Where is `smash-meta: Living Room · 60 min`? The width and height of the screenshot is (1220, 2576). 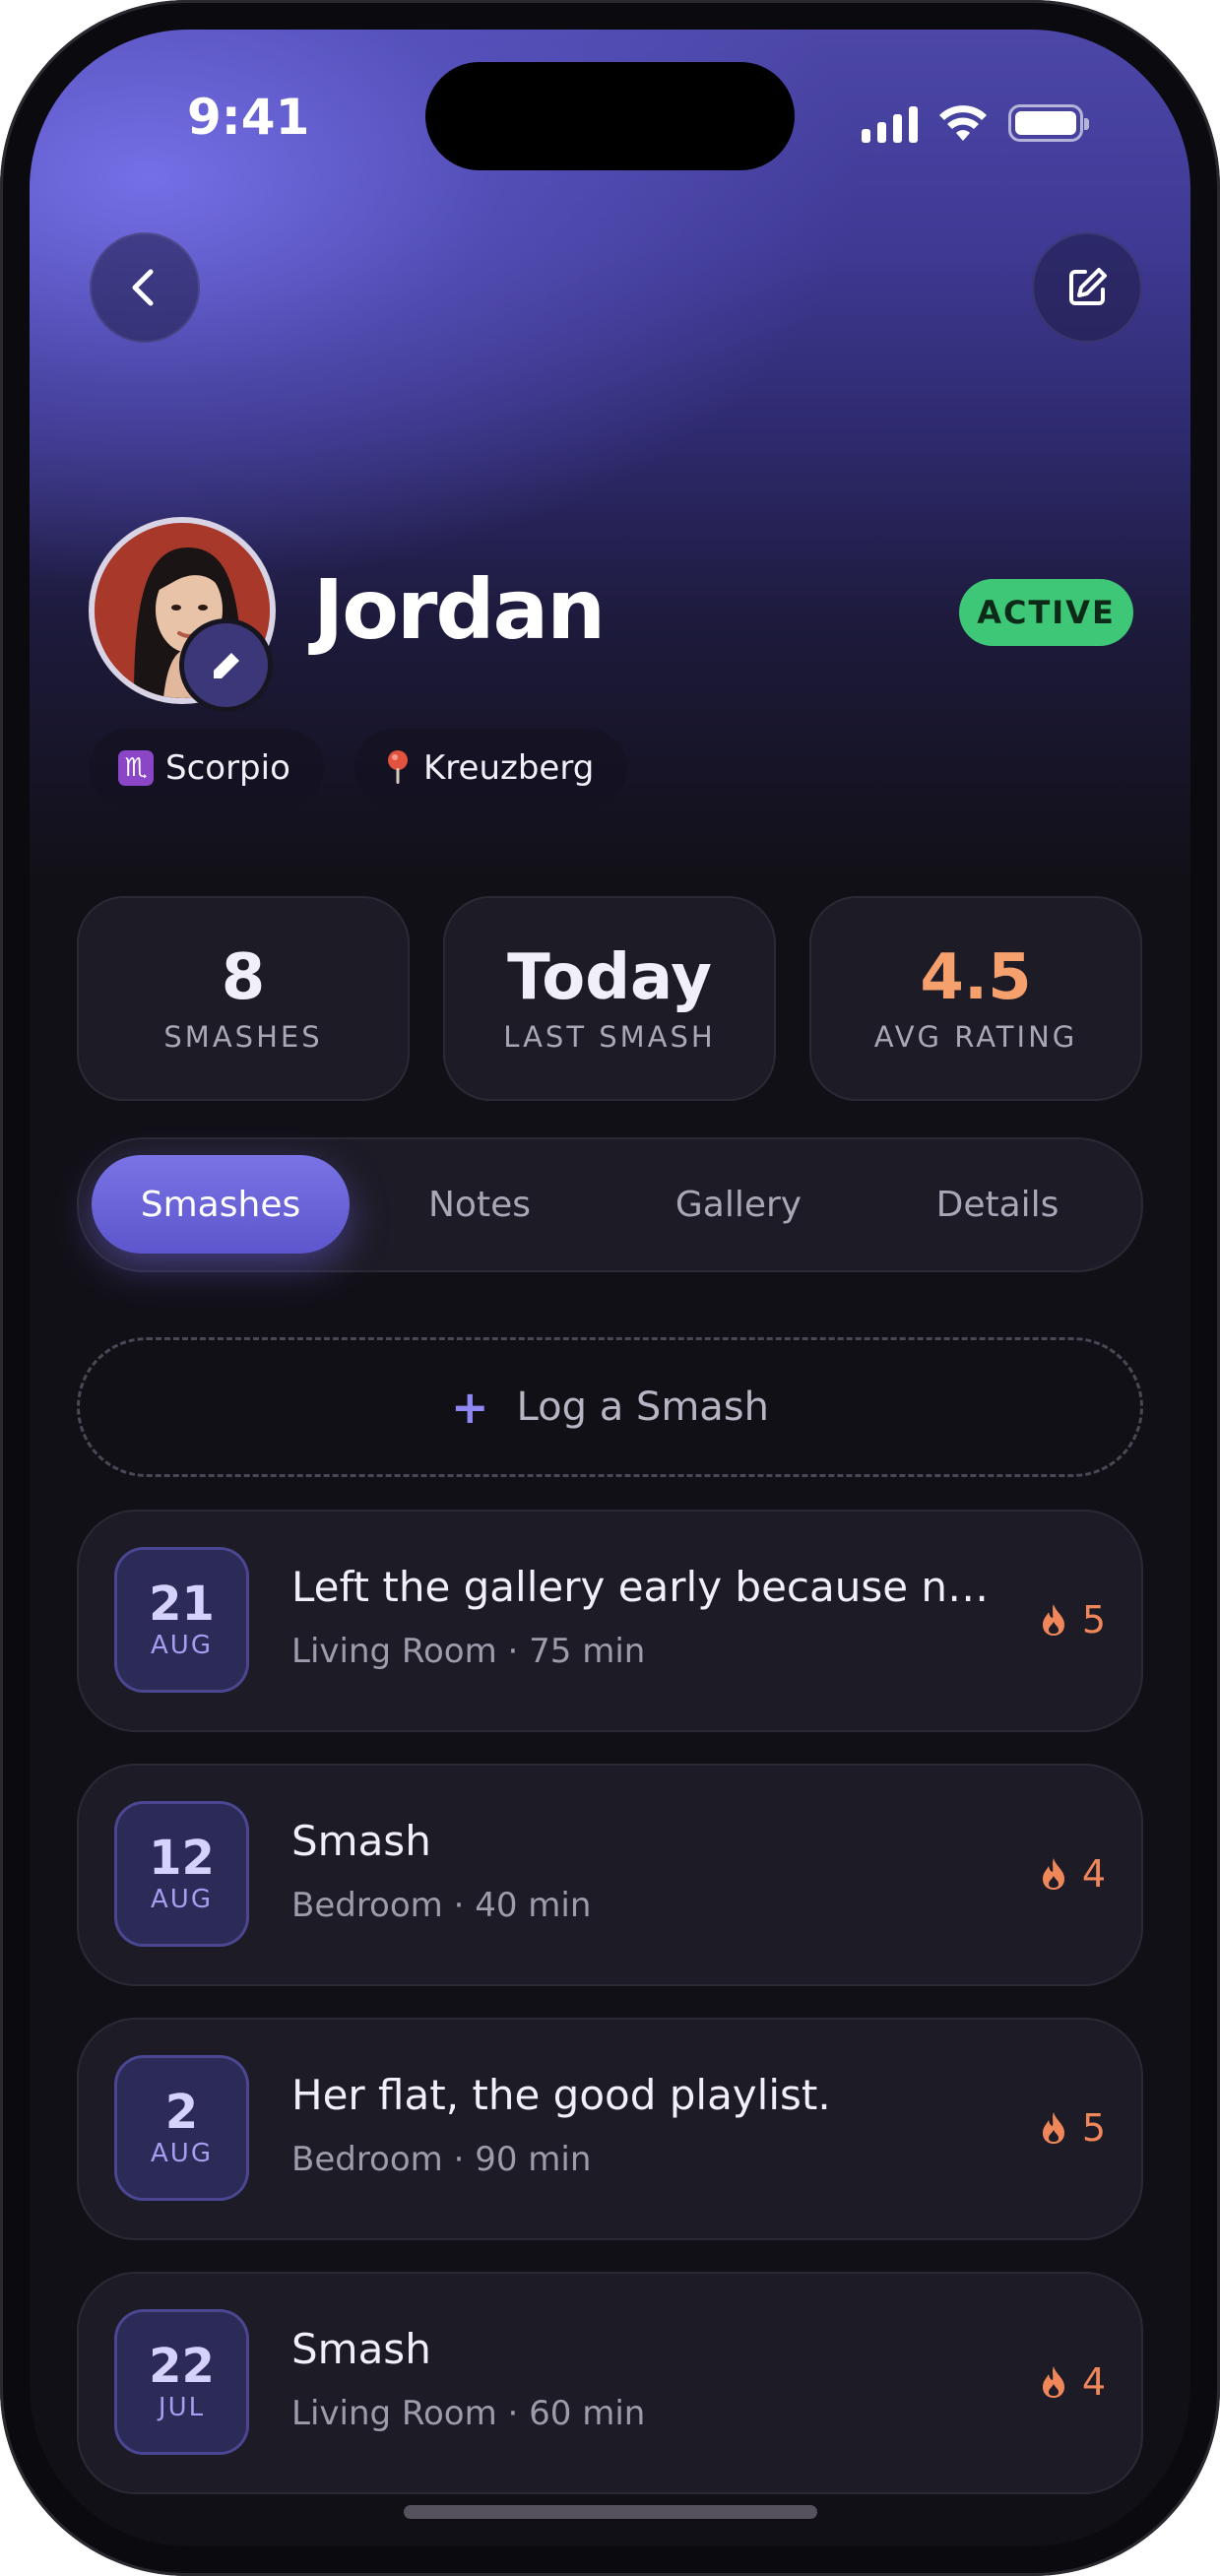 smash-meta: Living Room · 60 min is located at coordinates (468, 2413).